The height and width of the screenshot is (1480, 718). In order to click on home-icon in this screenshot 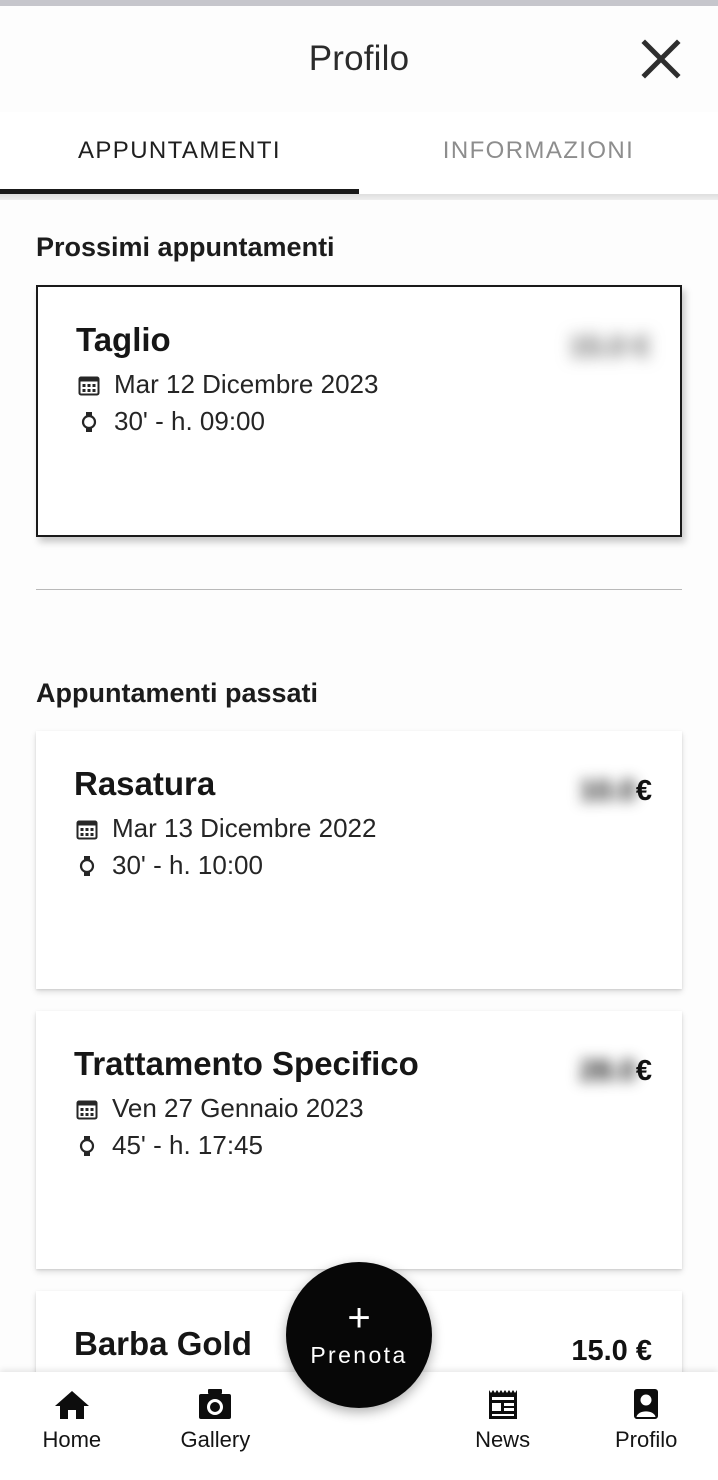, I will do `click(72, 1405)`.